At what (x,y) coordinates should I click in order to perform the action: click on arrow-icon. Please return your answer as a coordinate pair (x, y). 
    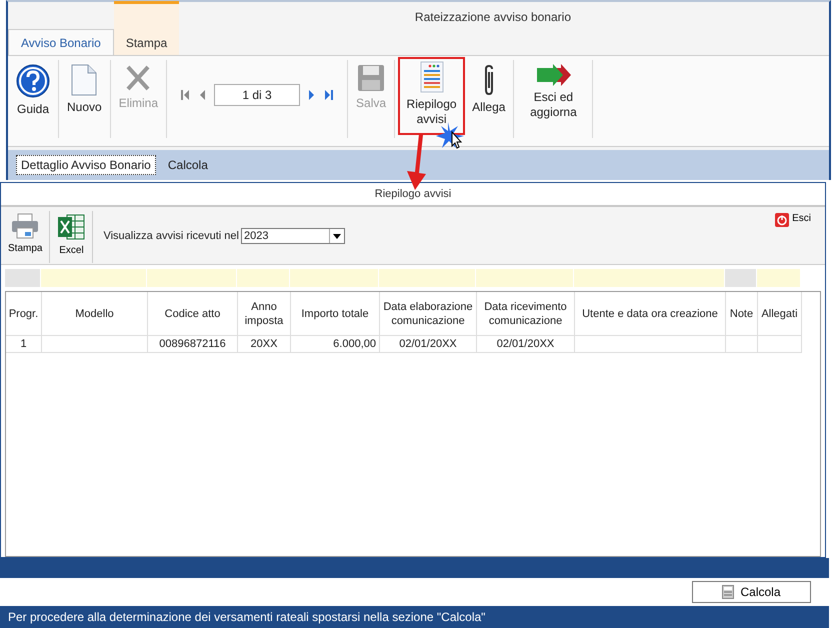
    Looking at the image, I should click on (553, 75).